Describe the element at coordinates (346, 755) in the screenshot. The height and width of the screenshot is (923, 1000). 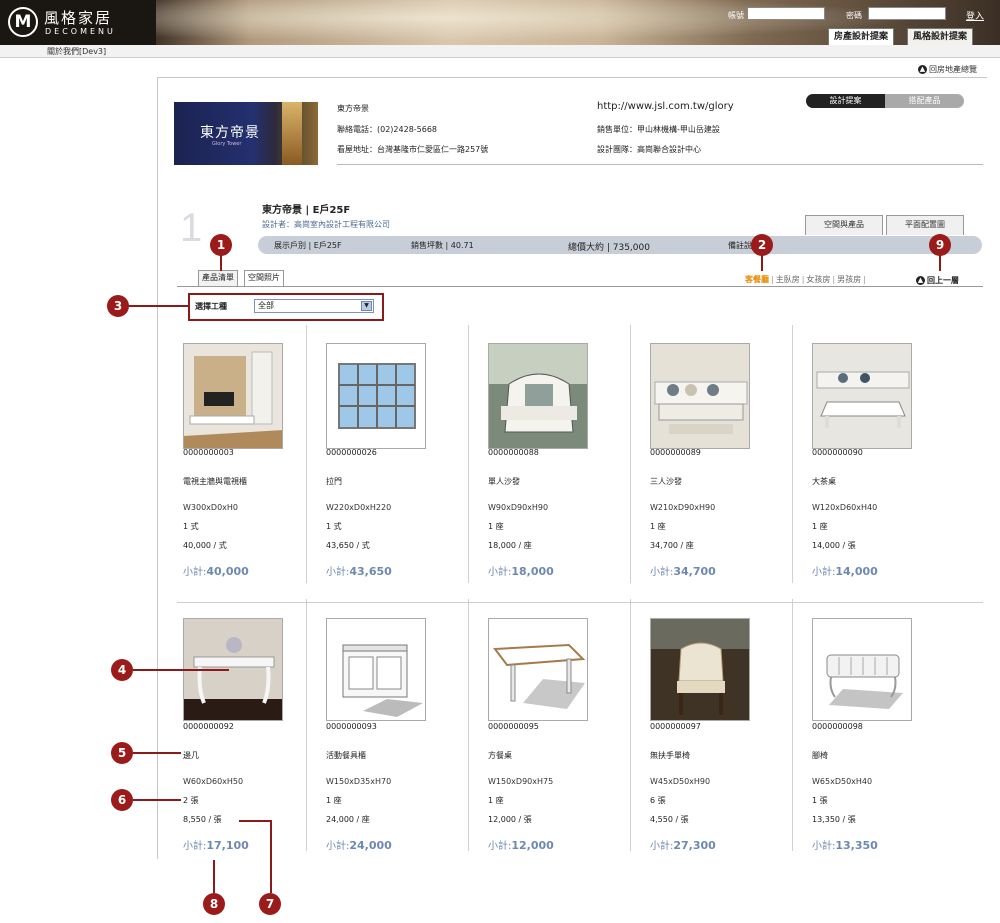
I see `product-name: 活動餐具櫃` at that location.